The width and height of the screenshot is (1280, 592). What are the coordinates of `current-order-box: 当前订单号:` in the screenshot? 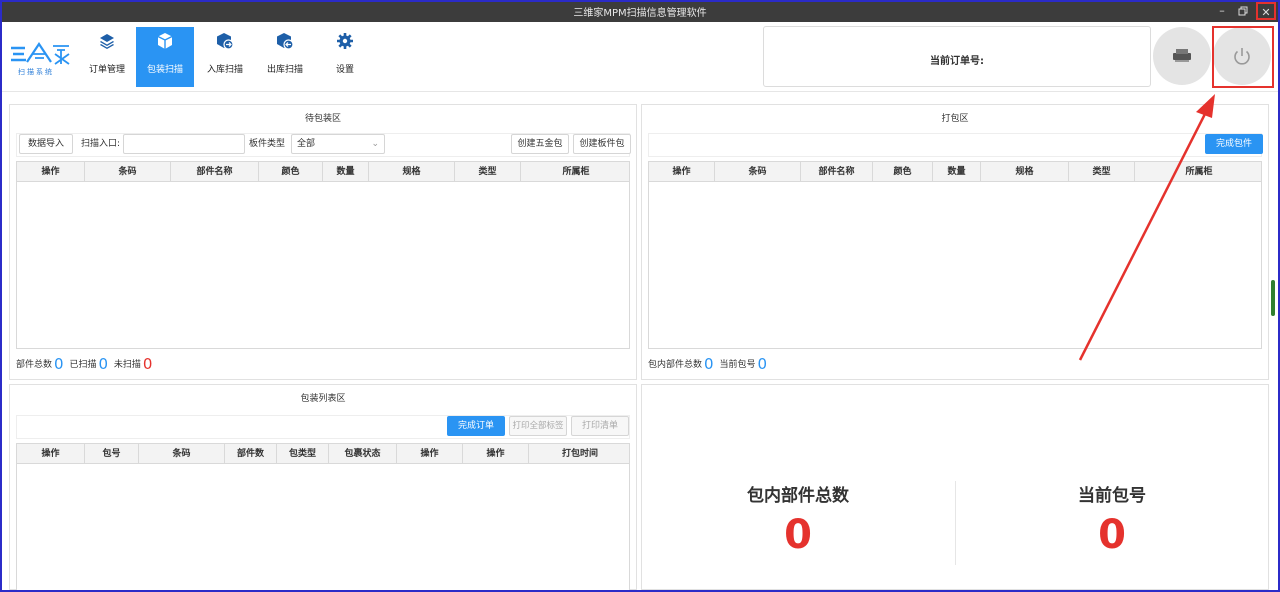 It's located at (957, 56).